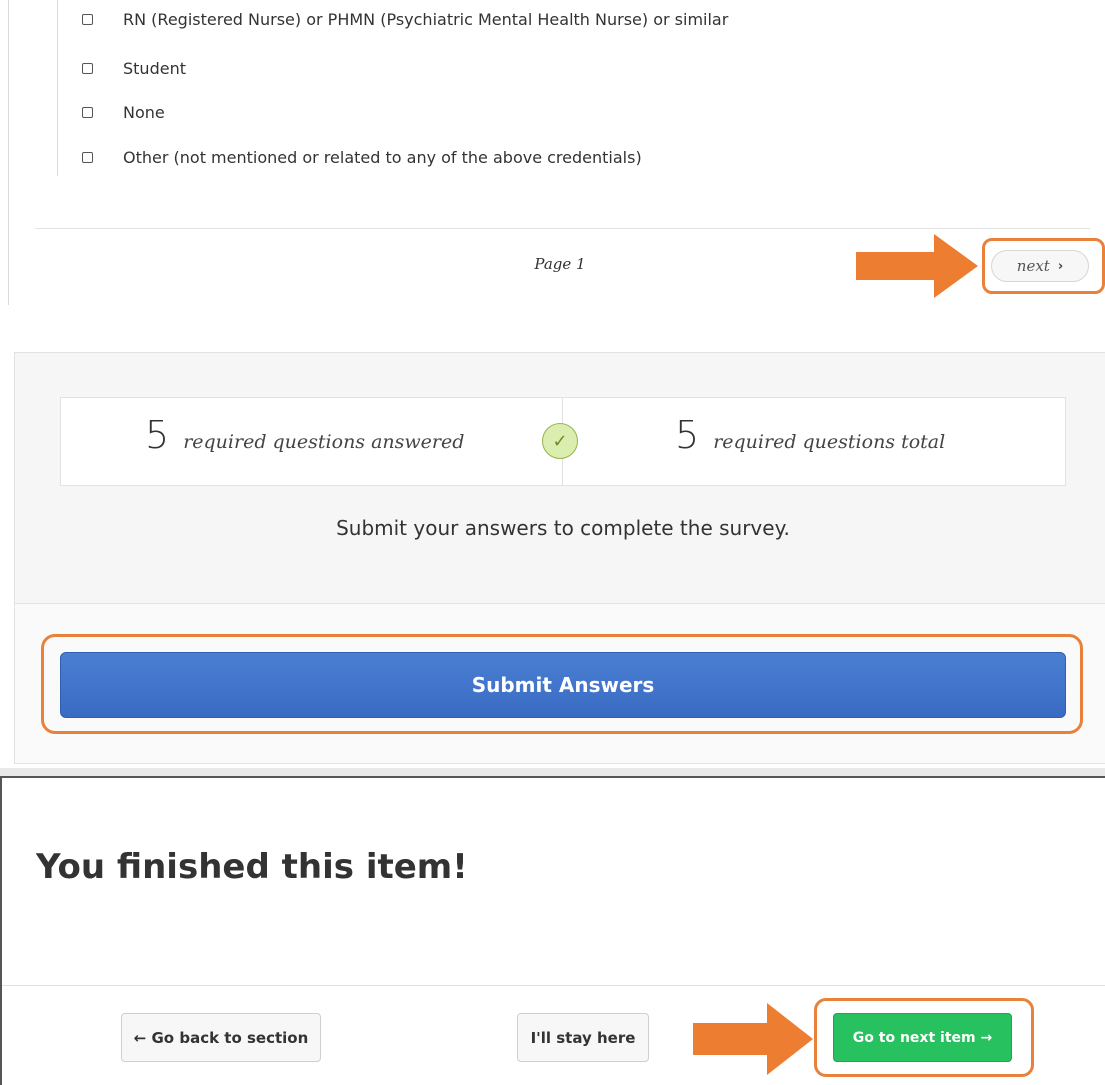 The image size is (1105, 1085). What do you see at coordinates (583, 1037) in the screenshot?
I see `stay-here-button: I'll stay here` at bounding box center [583, 1037].